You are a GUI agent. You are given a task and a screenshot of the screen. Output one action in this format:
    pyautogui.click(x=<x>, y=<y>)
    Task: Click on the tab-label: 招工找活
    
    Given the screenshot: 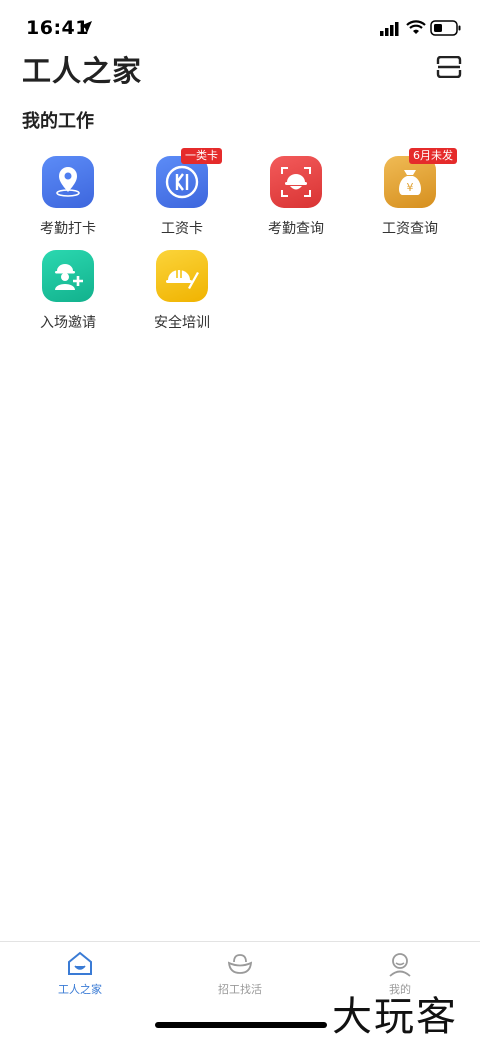 What is the action you would take?
    pyautogui.click(x=240, y=989)
    